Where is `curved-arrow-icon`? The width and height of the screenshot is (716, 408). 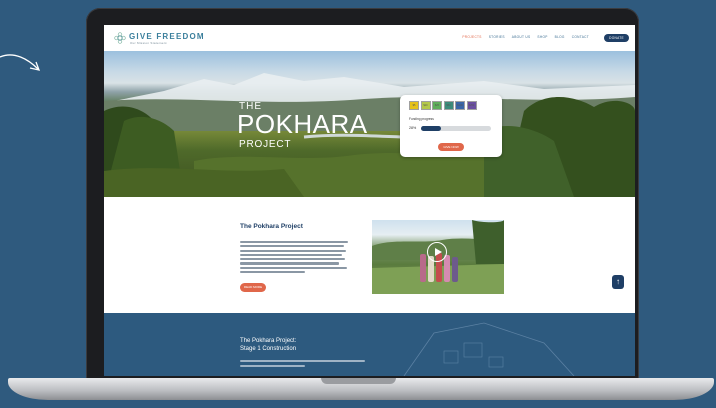 curved-arrow-icon is located at coordinates (20, 62).